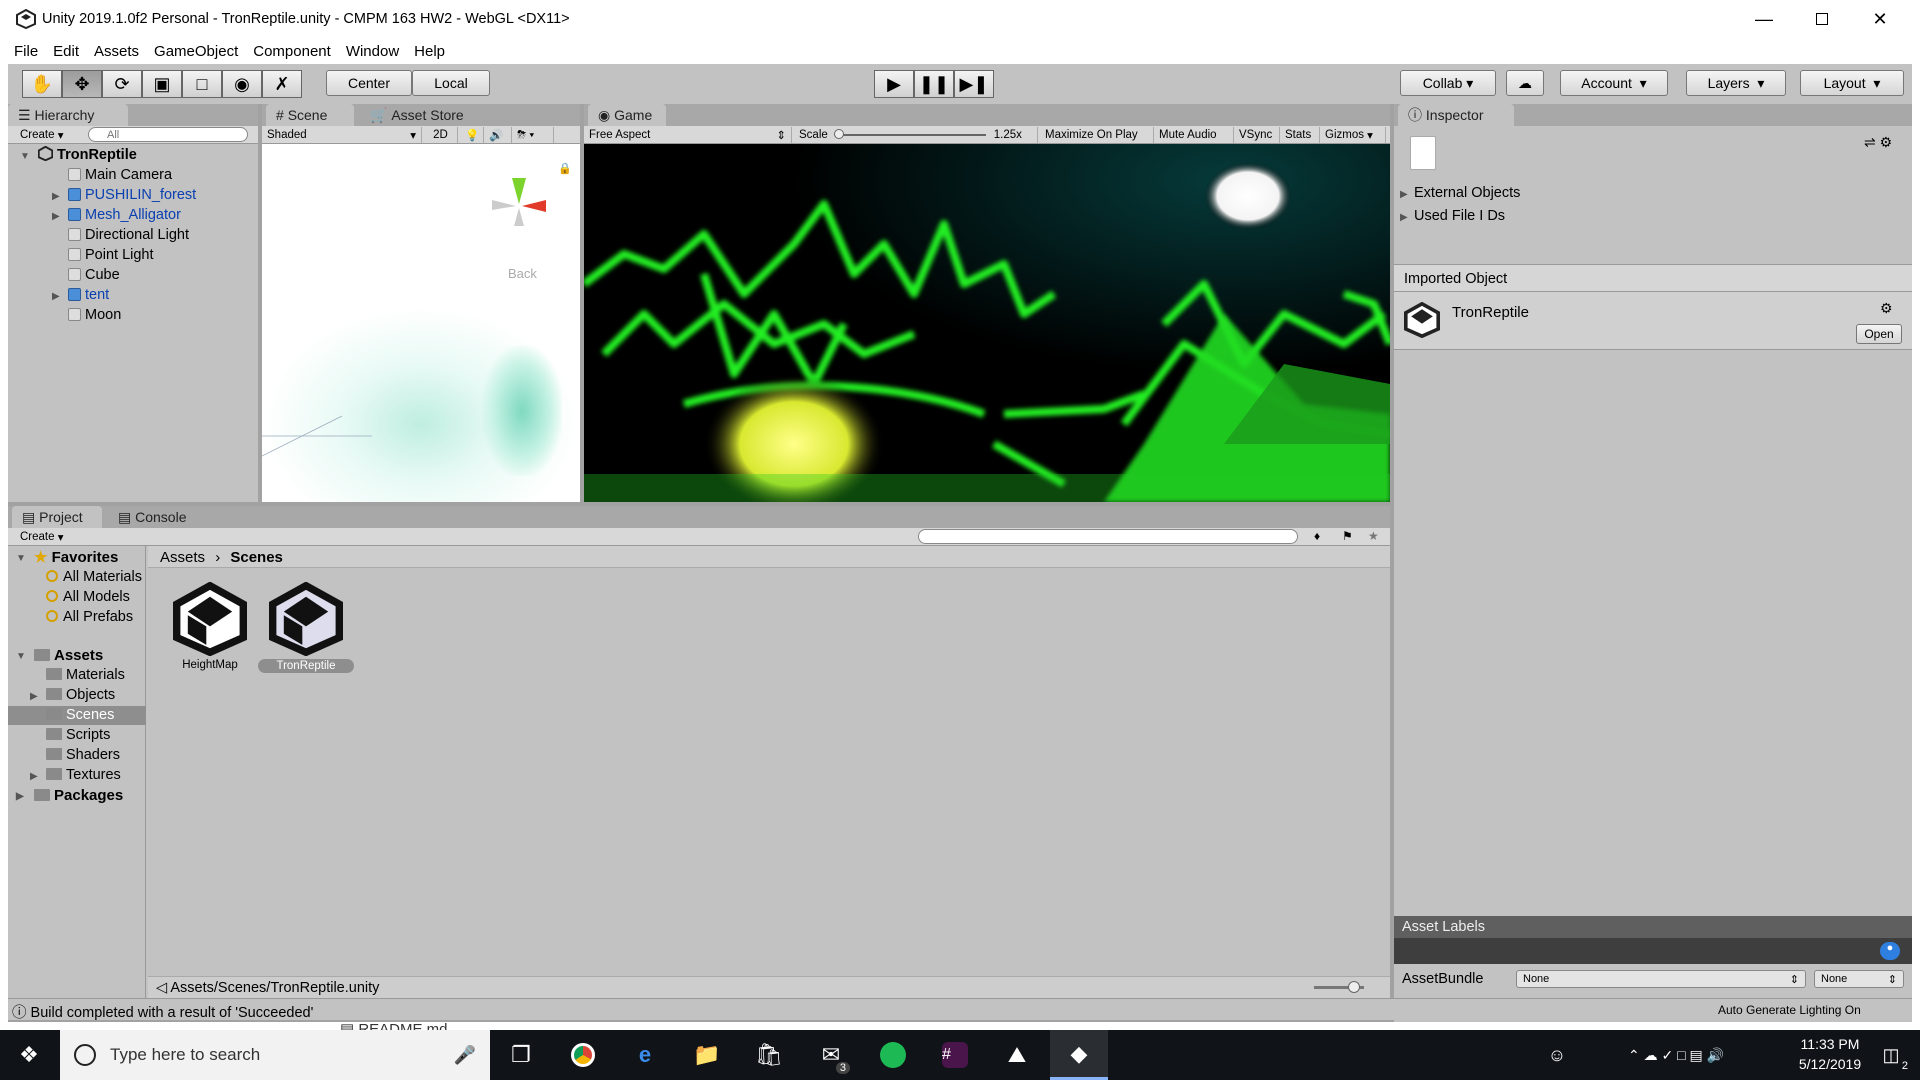 This screenshot has height=1080, width=1920. I want to click on project-create: Create, so click(37, 537).